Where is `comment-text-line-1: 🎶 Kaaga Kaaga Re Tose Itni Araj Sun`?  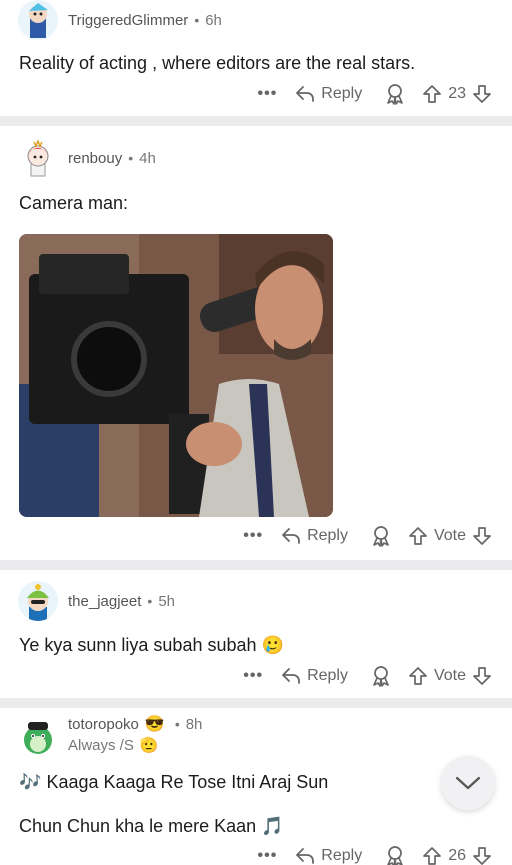 comment-text-line-1: 🎶 Kaaga Kaaga Re Tose Itni Araj Sun is located at coordinates (173, 782).